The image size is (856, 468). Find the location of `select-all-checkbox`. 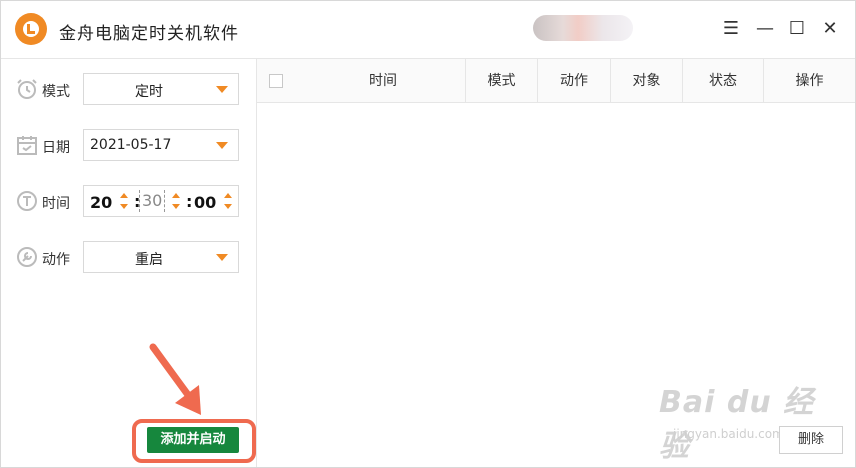

select-all-checkbox is located at coordinates (276, 81).